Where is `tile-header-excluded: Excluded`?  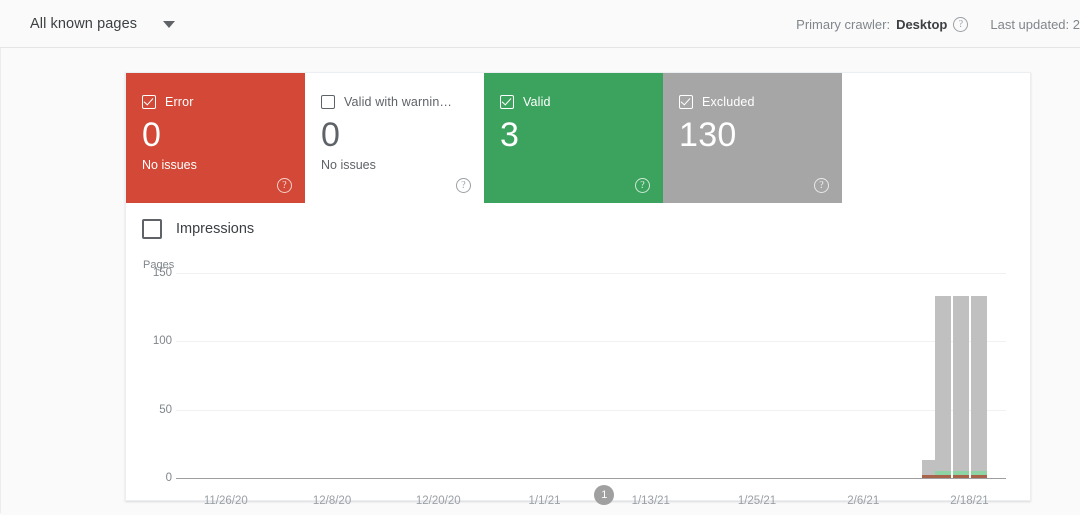 tile-header-excluded: Excluded is located at coordinates (752, 102).